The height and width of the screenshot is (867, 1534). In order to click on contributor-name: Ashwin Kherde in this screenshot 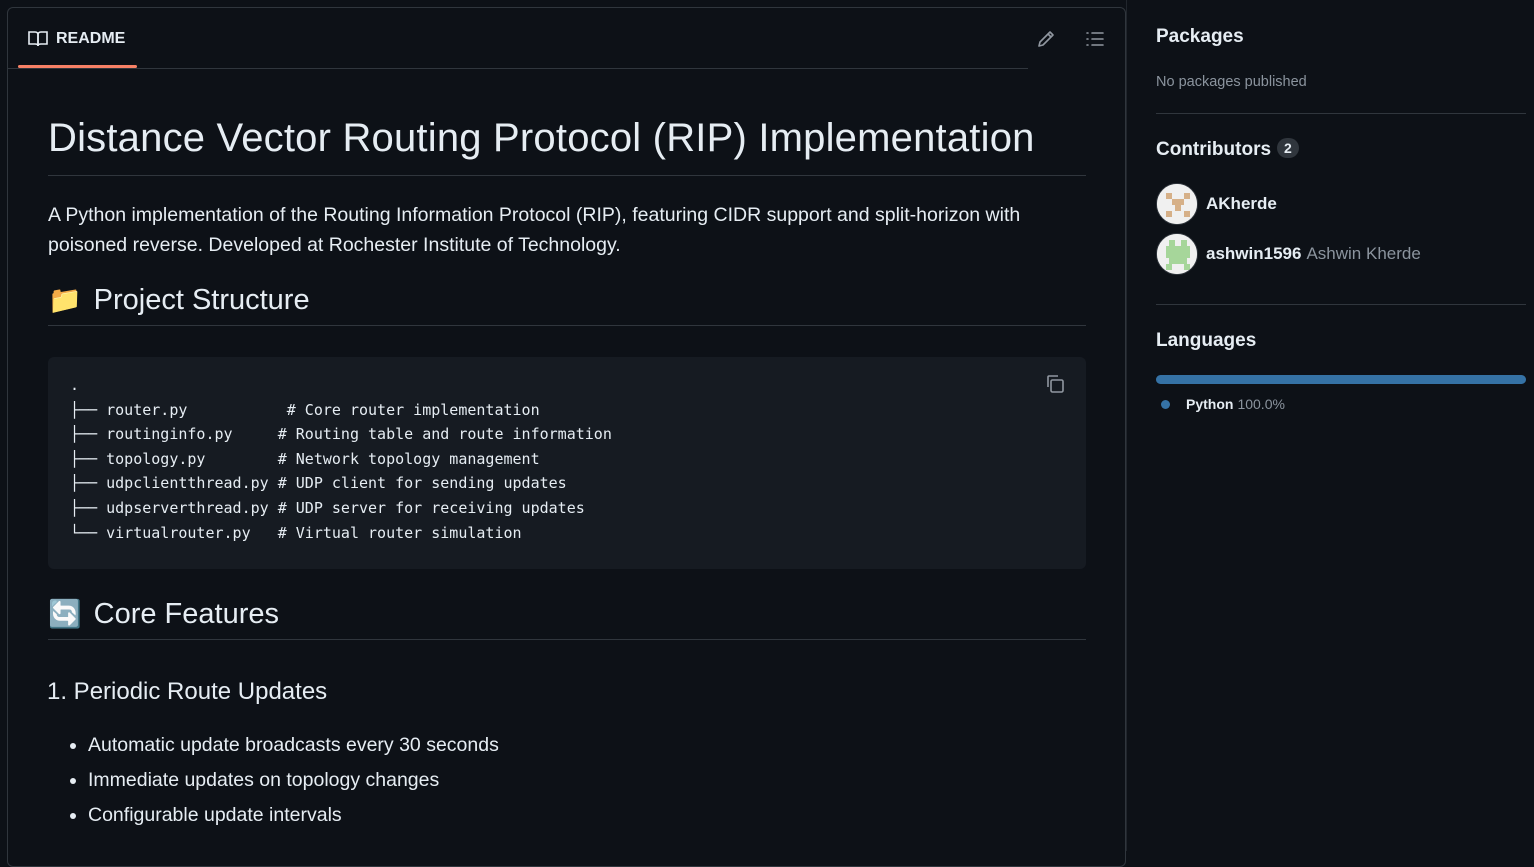, I will do `click(1363, 253)`.